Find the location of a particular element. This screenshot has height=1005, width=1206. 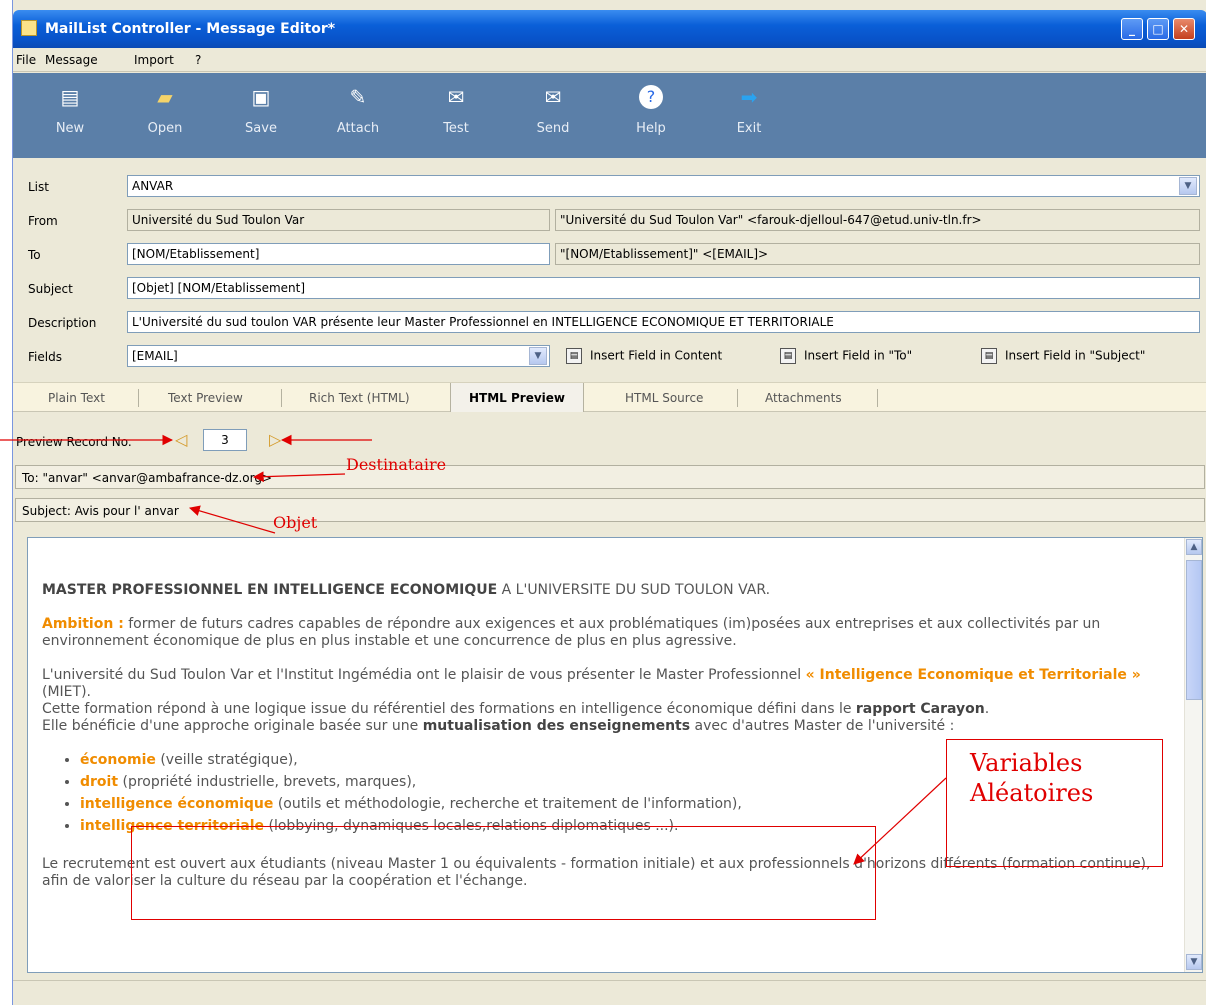

to-label: To is located at coordinates (34, 255).